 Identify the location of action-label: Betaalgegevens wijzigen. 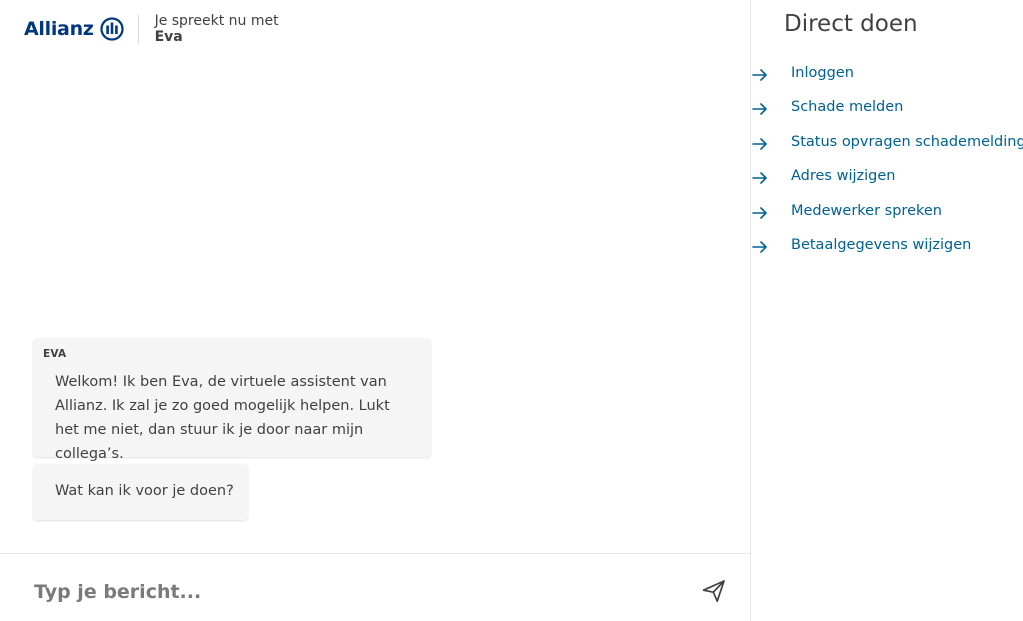
(881, 245).